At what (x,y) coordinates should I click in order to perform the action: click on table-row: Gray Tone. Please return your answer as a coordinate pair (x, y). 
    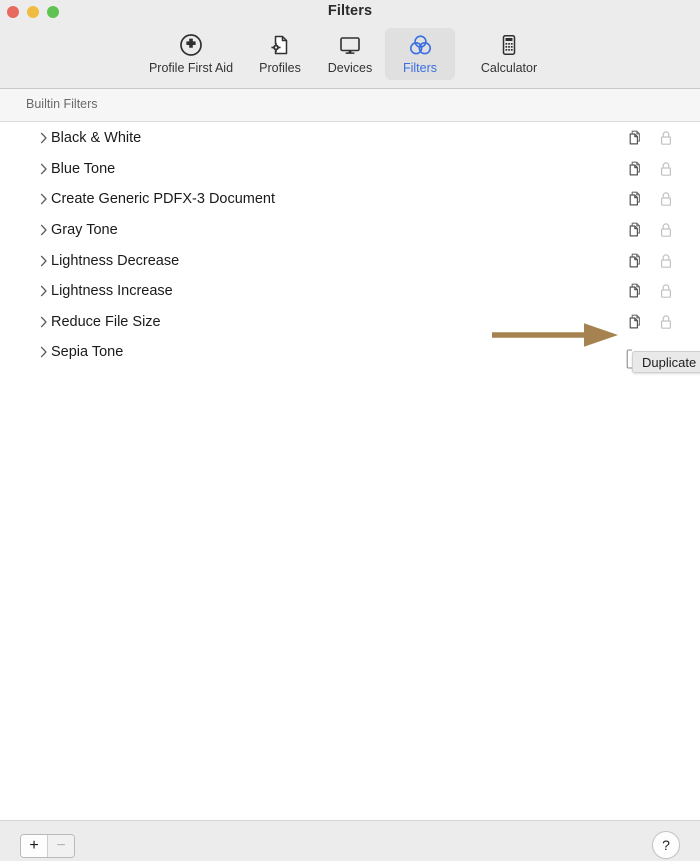
    Looking at the image, I should click on (350, 230).